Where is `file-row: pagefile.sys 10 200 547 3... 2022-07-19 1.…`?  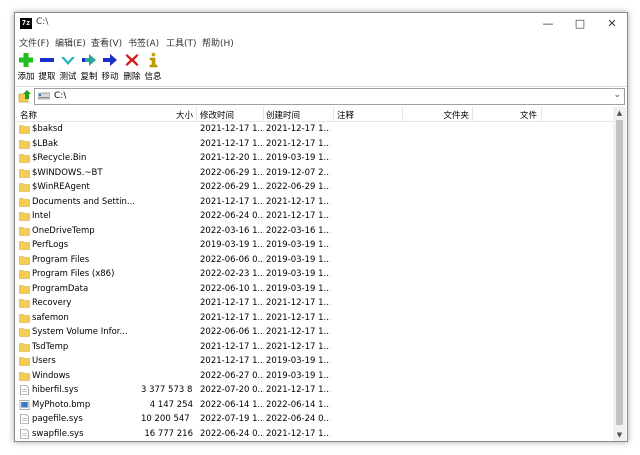
file-row: pagefile.sys 10 200 547 3... 2022-07-19 1.… is located at coordinates (314, 419).